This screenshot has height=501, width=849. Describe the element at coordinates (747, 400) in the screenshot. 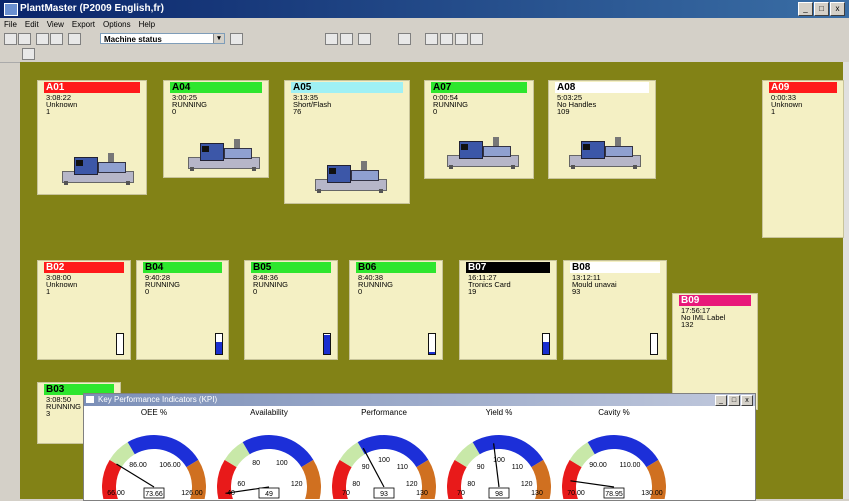

I see `kpi-close-button: x` at that location.